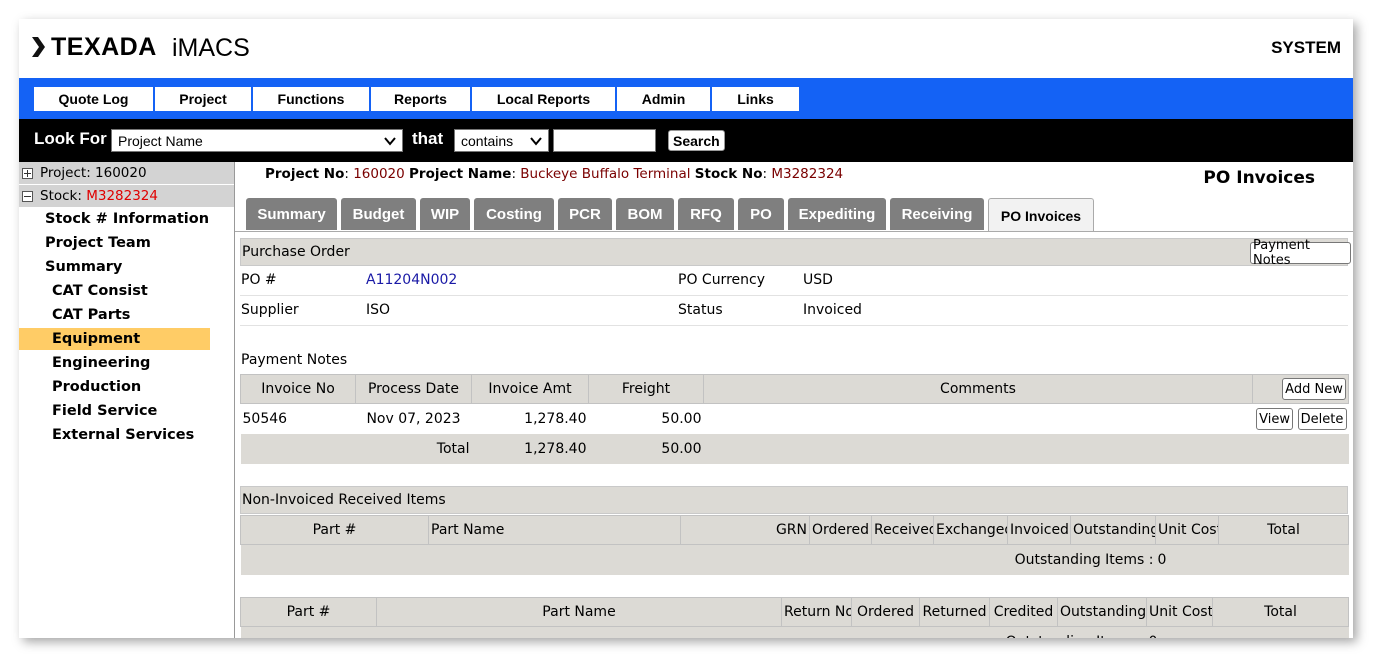 This screenshot has height=672, width=1387. Describe the element at coordinates (27, 196) in the screenshot. I see `collapse-icon` at that location.